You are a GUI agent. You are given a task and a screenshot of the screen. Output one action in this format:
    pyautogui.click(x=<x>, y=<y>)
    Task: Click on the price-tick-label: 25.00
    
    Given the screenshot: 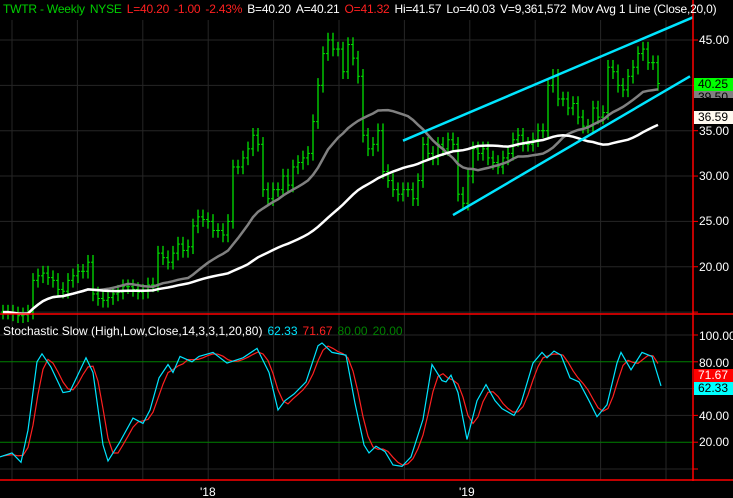 What is the action you would take?
    pyautogui.click(x=714, y=221)
    